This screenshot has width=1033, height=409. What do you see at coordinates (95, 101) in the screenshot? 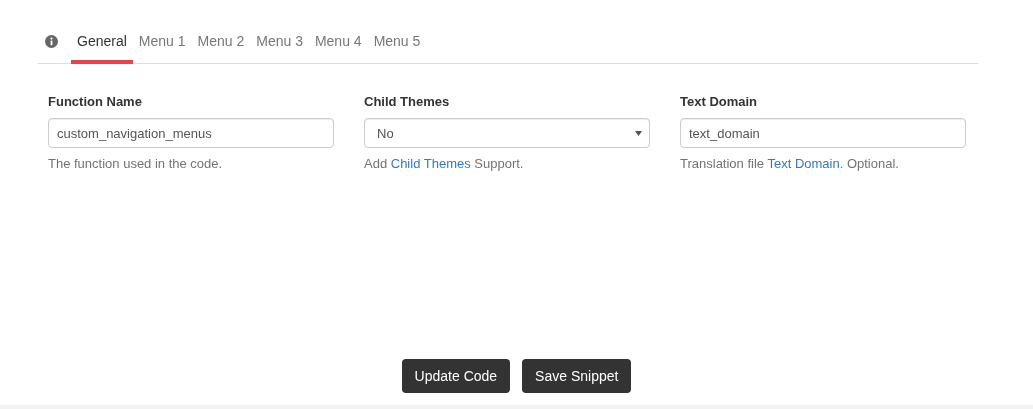
I see `field-label: Function Name` at bounding box center [95, 101].